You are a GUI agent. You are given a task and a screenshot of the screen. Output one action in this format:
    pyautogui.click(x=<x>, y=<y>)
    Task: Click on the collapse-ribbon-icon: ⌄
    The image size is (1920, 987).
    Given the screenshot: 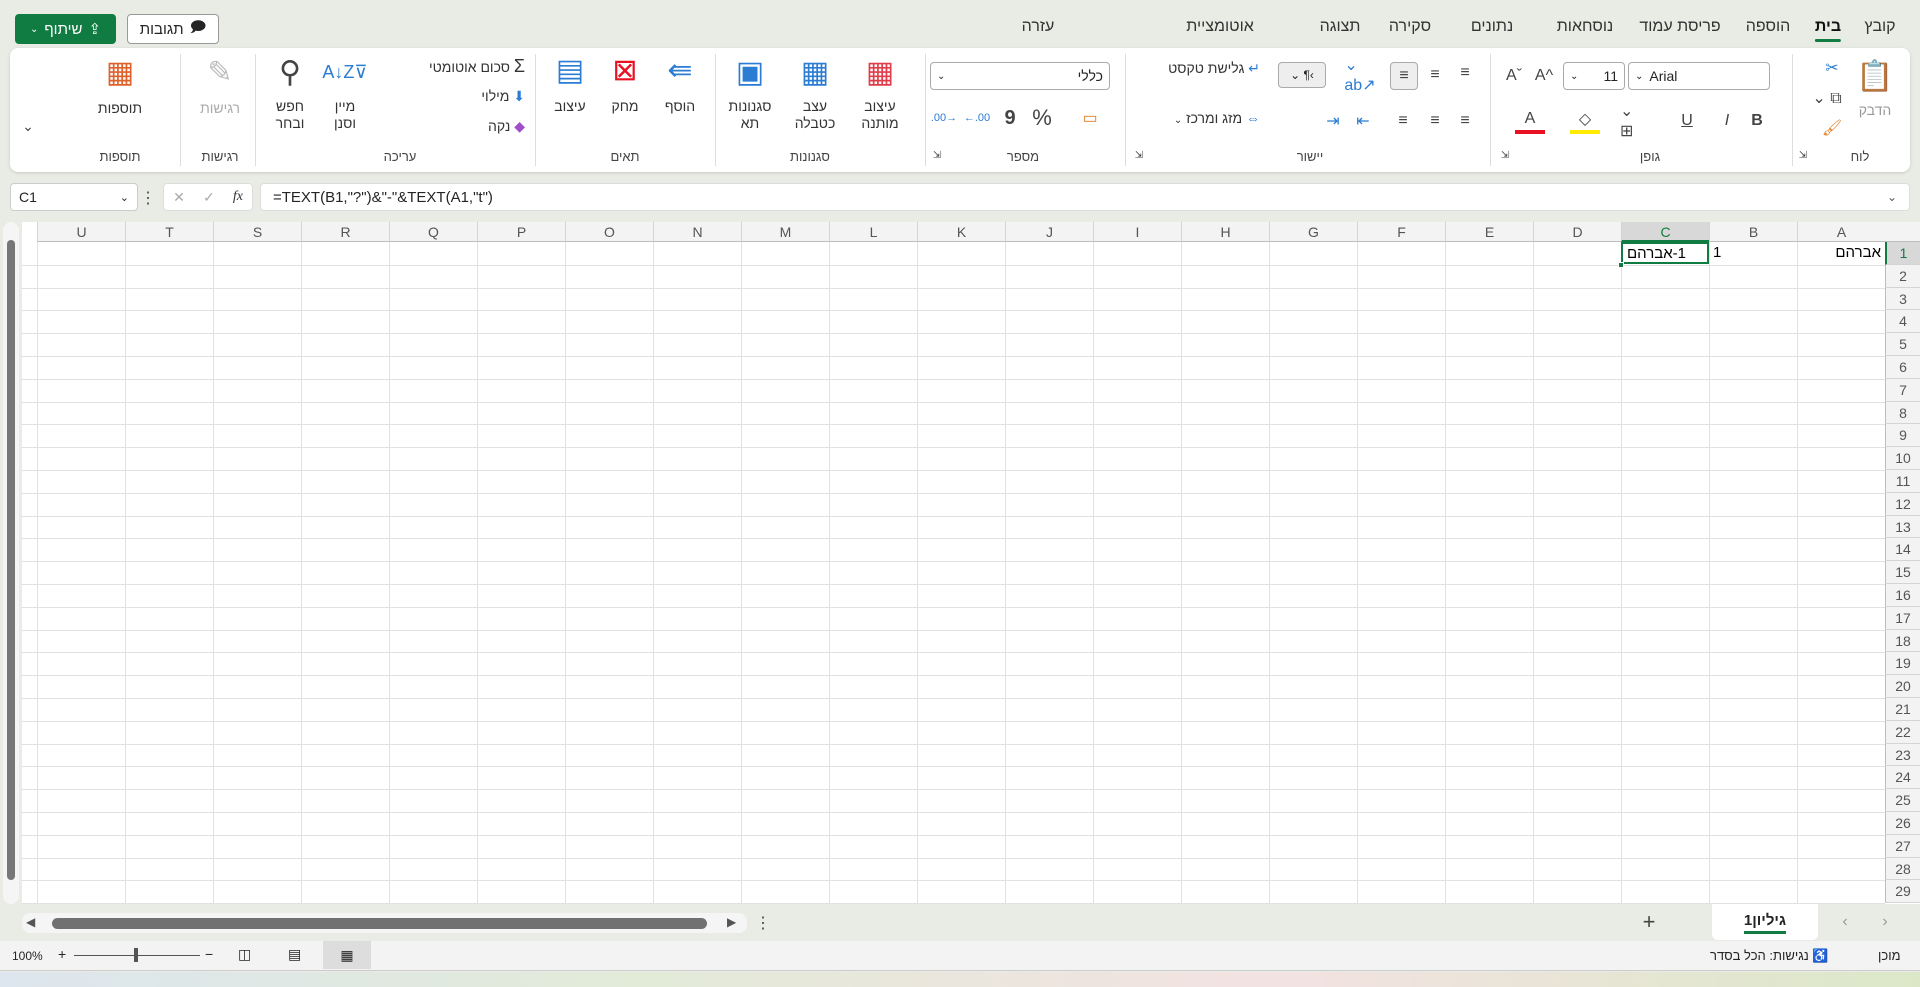 What is the action you would take?
    pyautogui.click(x=28, y=126)
    